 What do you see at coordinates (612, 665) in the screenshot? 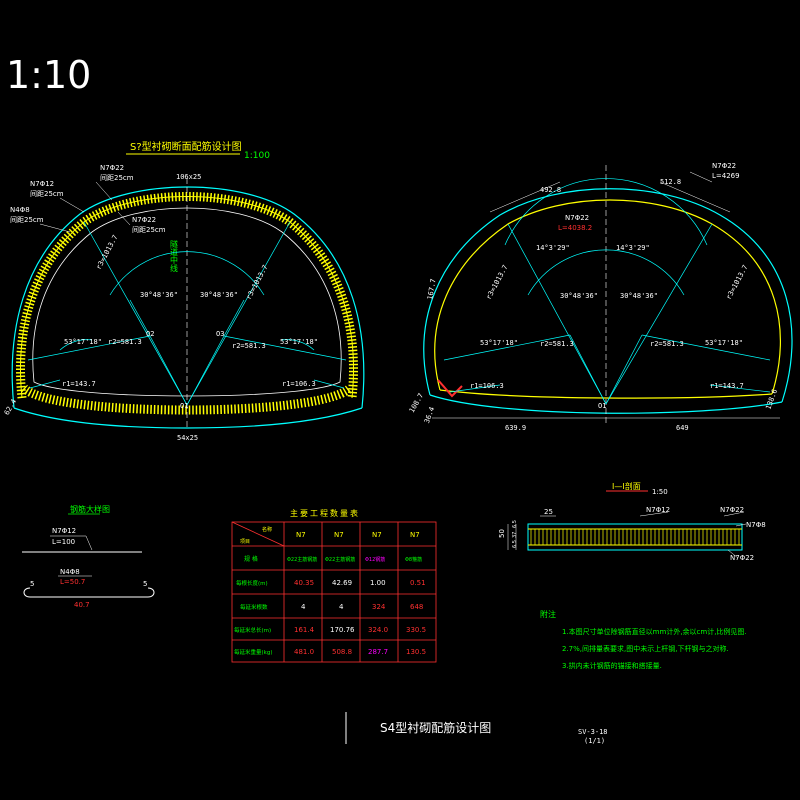
I see `notes-item-3: 3.拱内未计钢筋的锚接和搭接量.` at bounding box center [612, 665].